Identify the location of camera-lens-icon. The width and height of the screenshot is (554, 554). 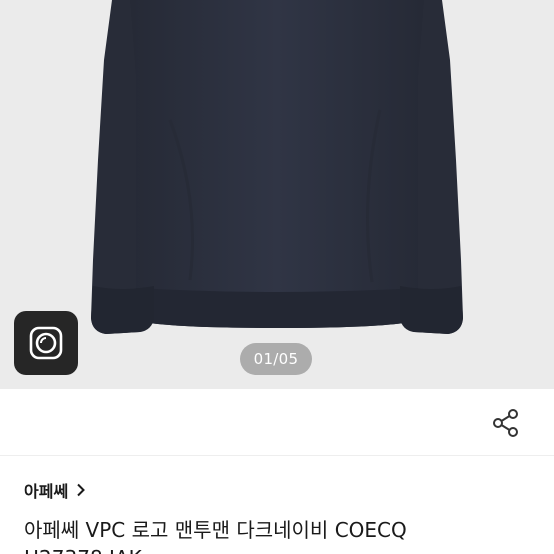
(46, 343).